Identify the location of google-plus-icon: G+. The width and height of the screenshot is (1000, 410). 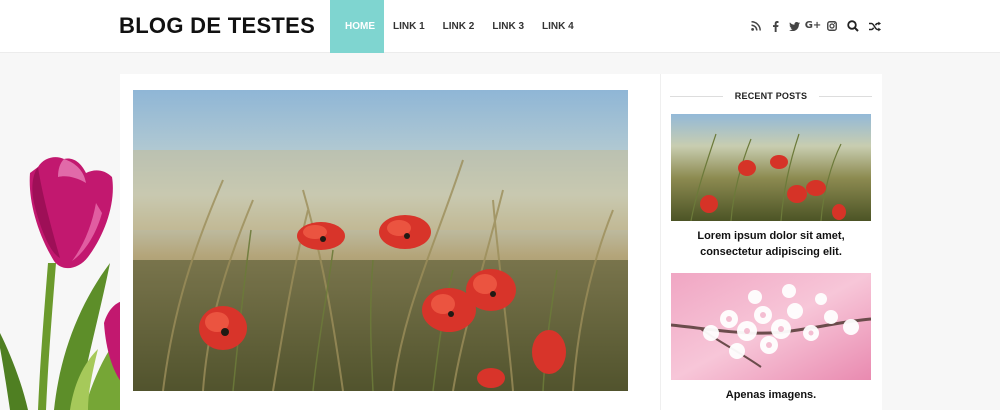
(813, 26).